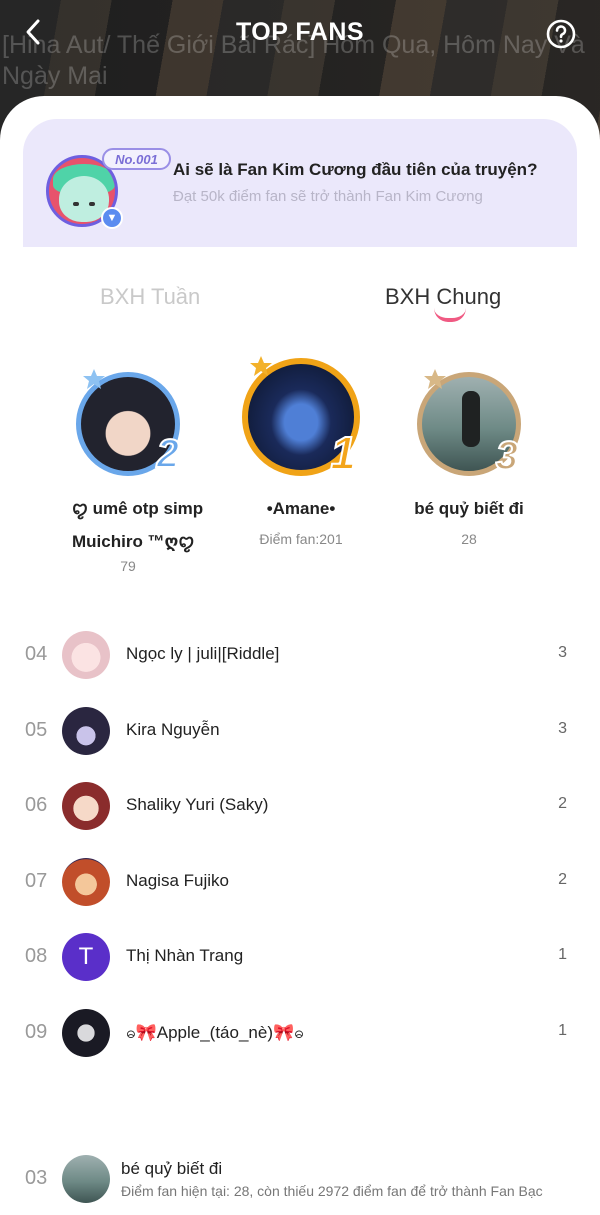  I want to click on fan-name: Shaliky Yuri (Saky), so click(197, 804).